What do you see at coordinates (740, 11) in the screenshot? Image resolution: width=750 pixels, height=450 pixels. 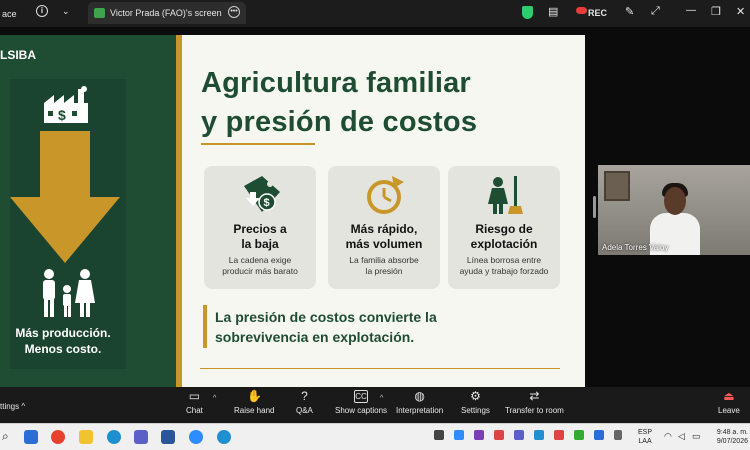 I see `close-icon: ✕` at bounding box center [740, 11].